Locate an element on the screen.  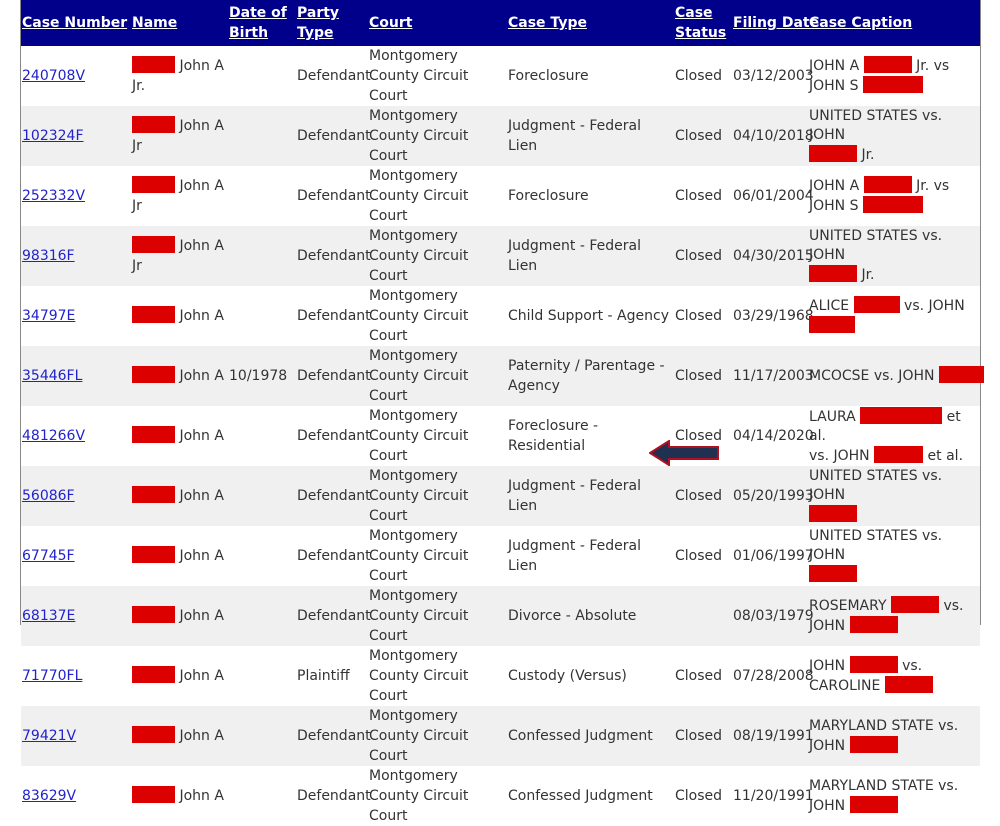
case-number-cell: 83629V is located at coordinates (76, 796).